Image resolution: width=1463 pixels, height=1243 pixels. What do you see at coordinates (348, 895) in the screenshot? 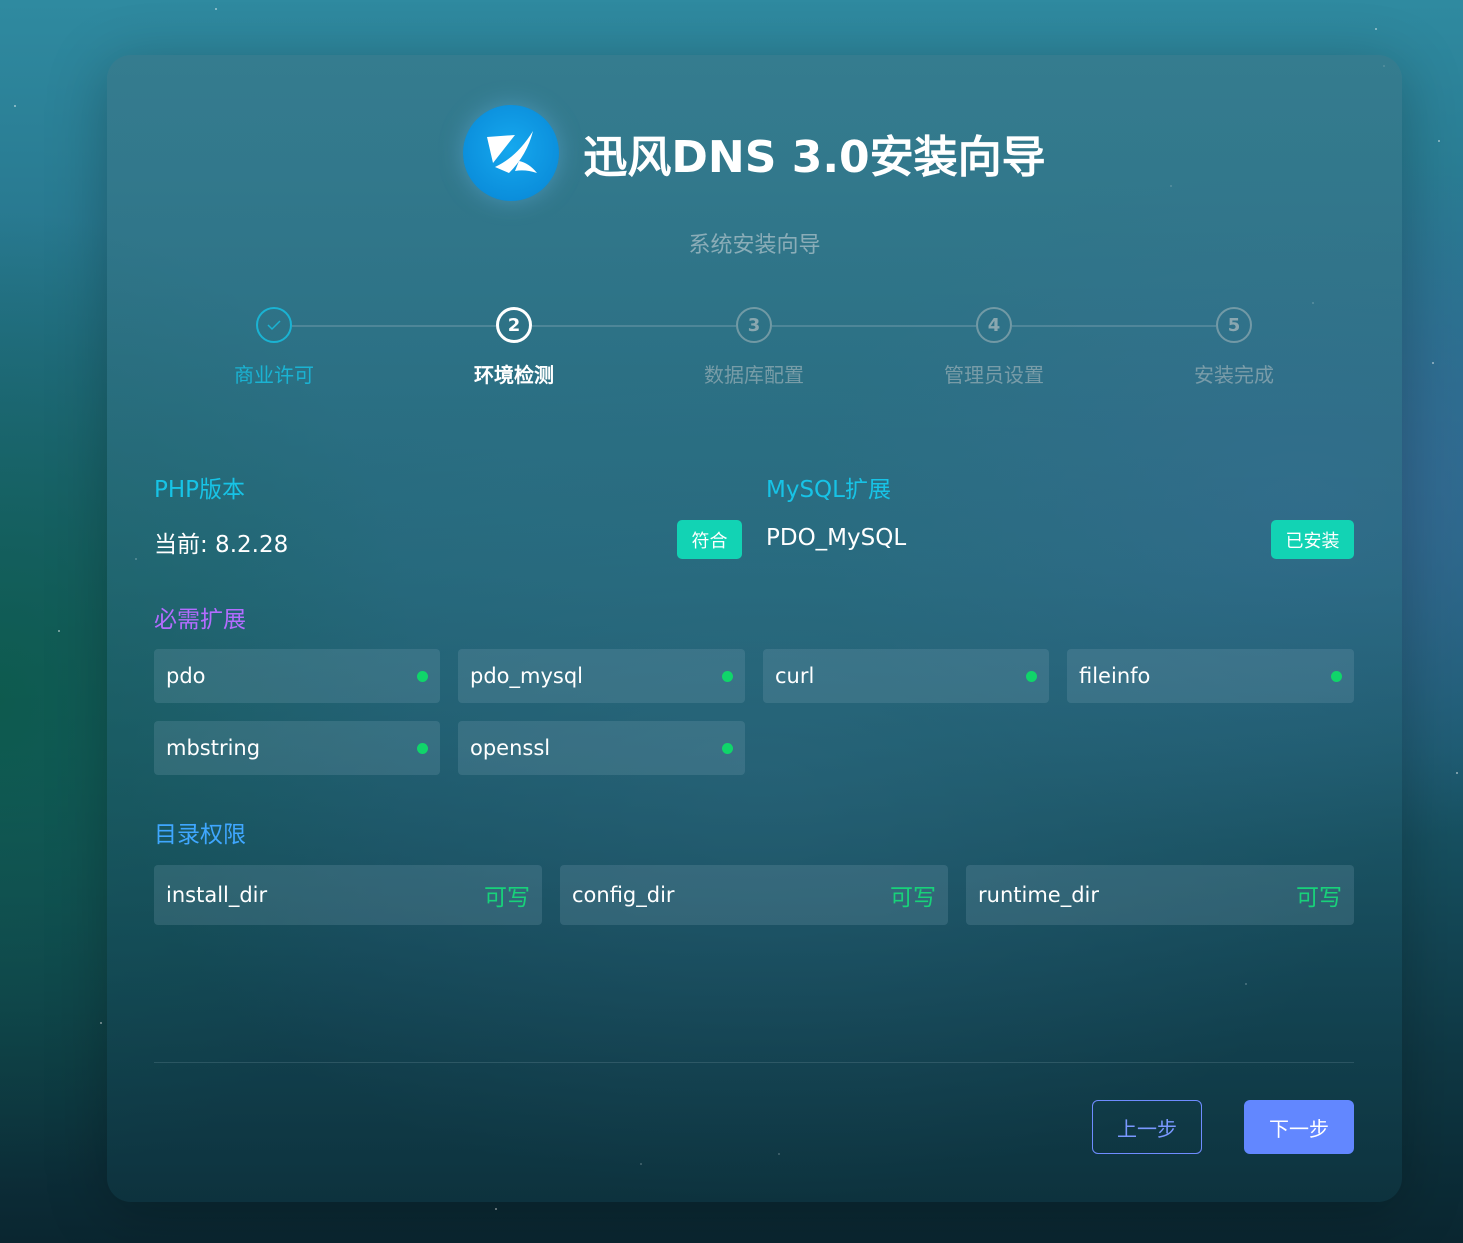
I see `directory-item-install: install_dir 可写` at bounding box center [348, 895].